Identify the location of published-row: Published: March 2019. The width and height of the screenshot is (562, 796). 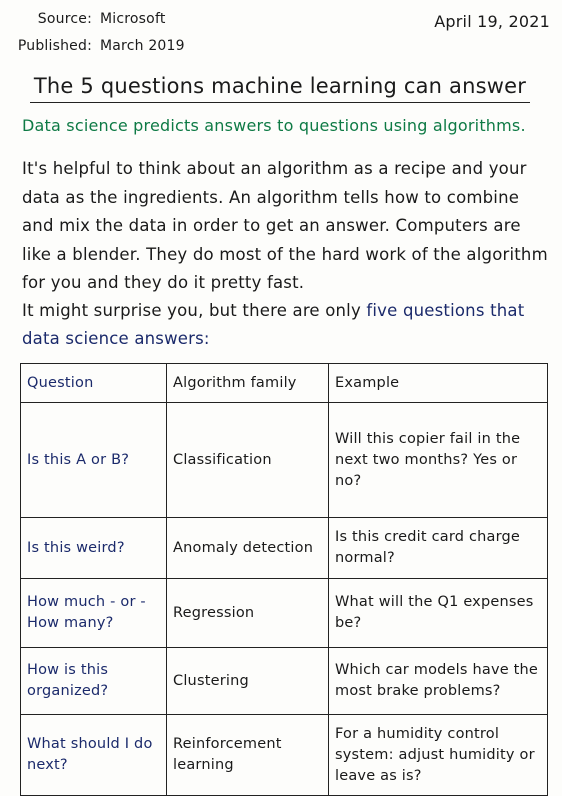
(92, 46).